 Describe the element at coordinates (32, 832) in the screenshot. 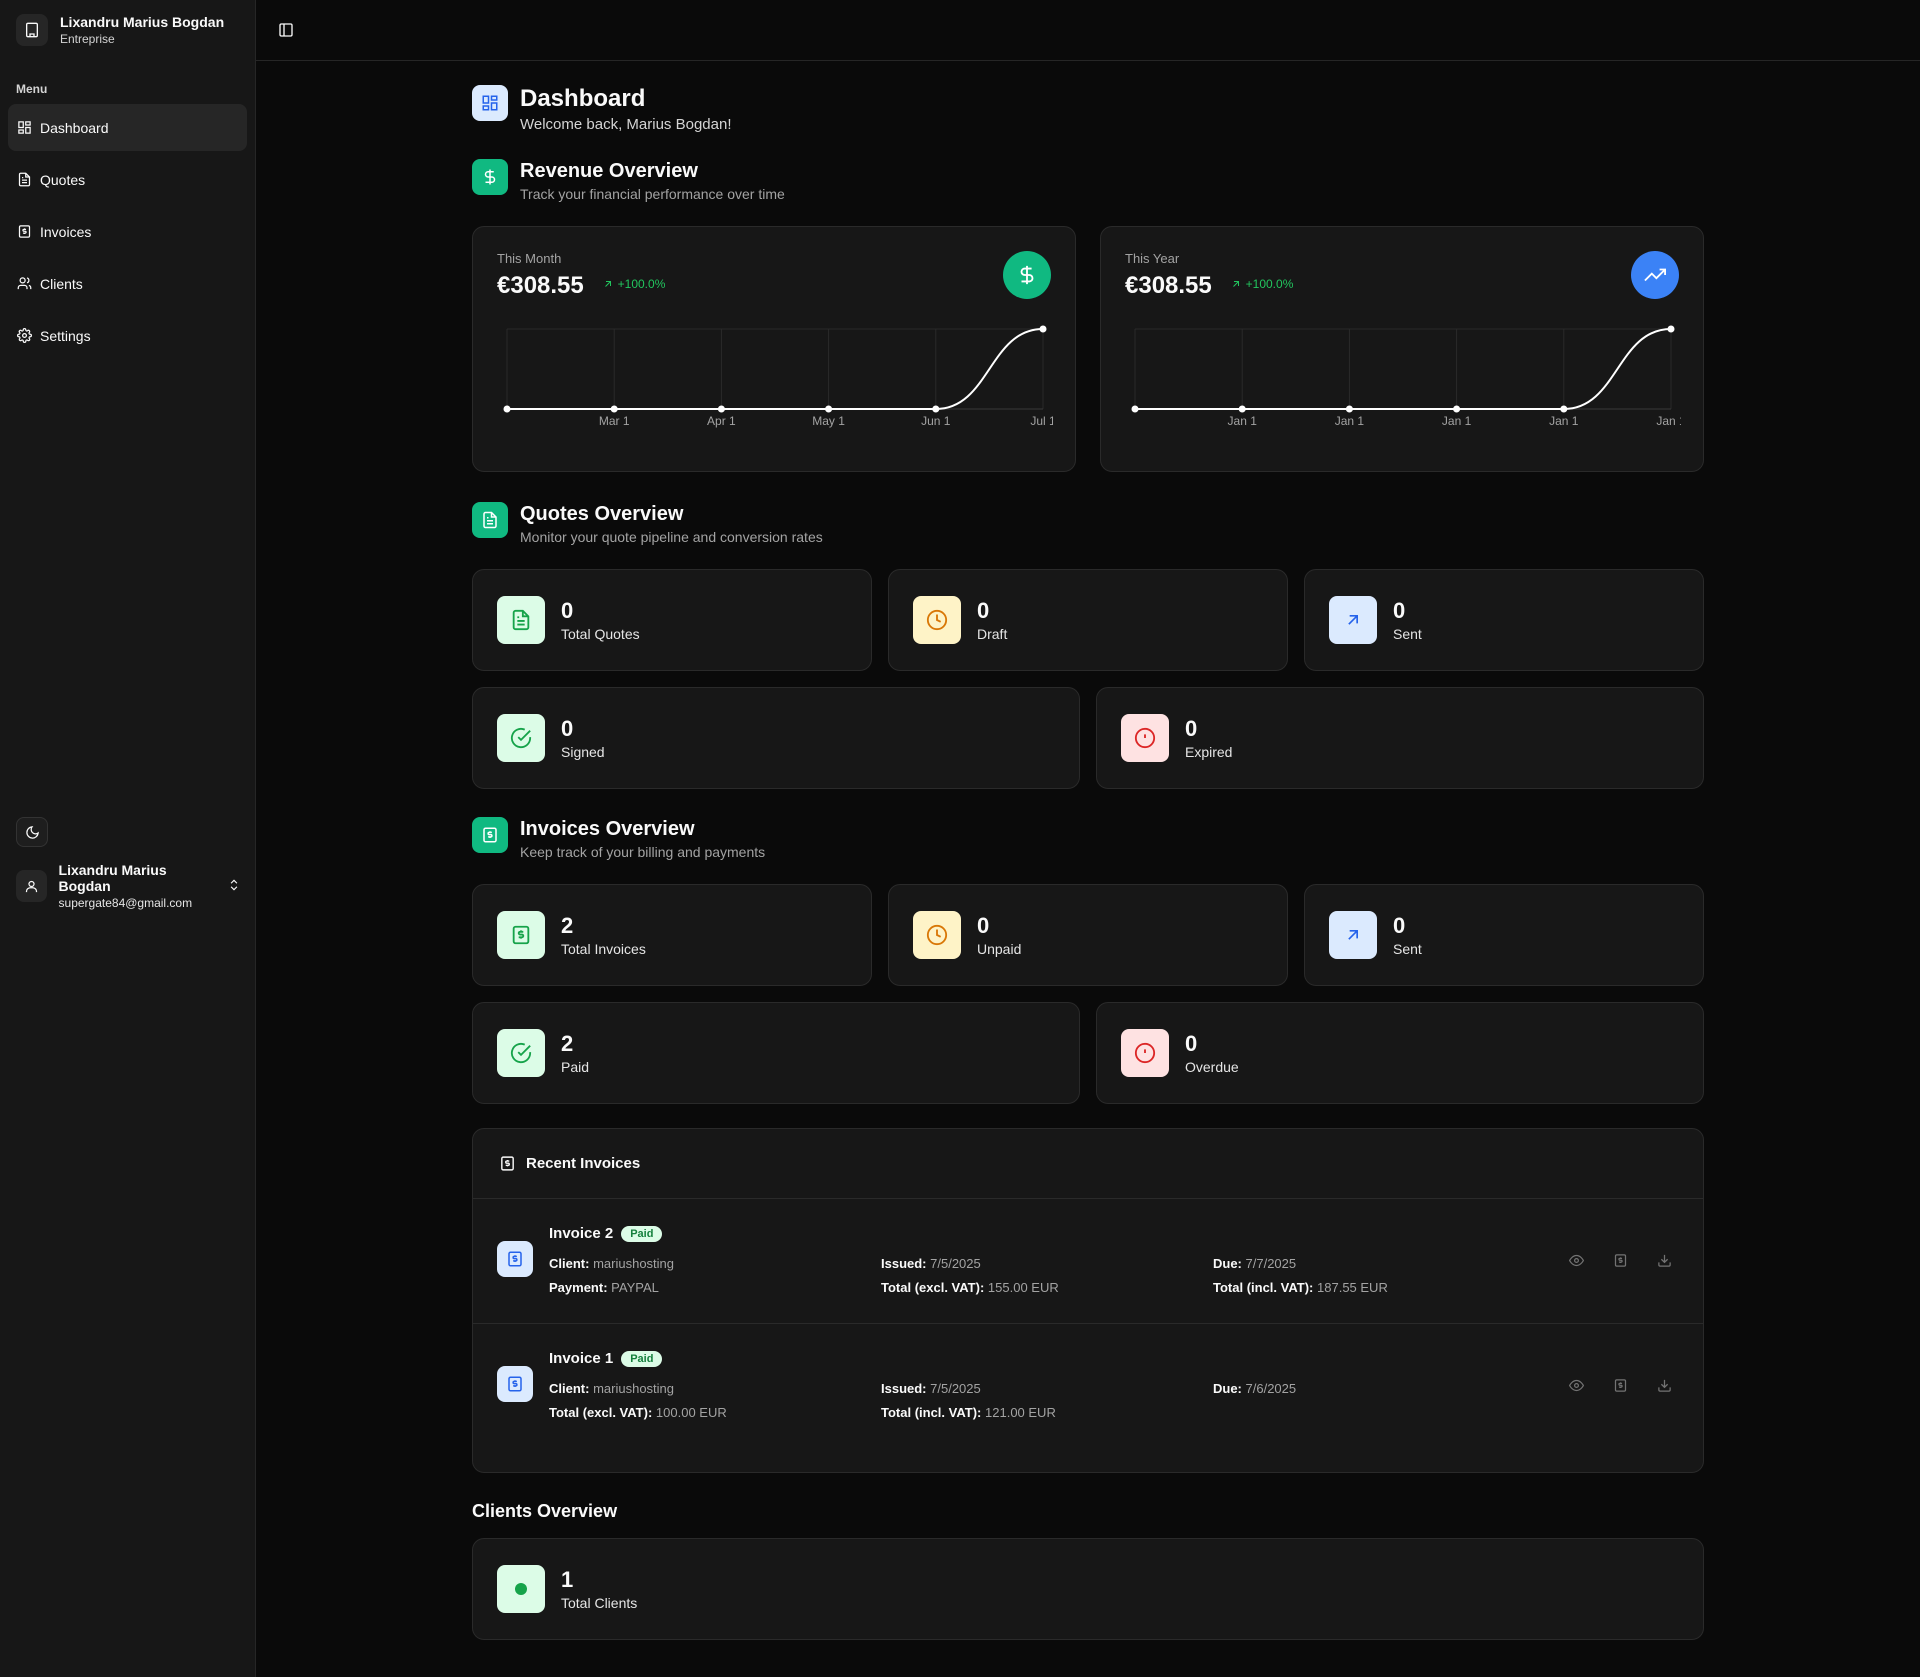

I see `theme-toggle-button` at that location.